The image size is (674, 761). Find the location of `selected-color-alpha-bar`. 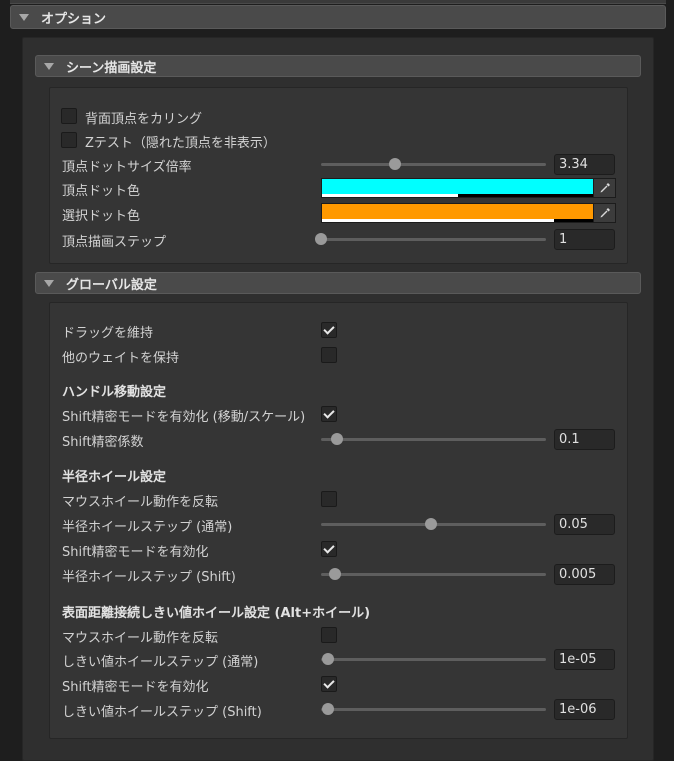

selected-color-alpha-bar is located at coordinates (438, 220).